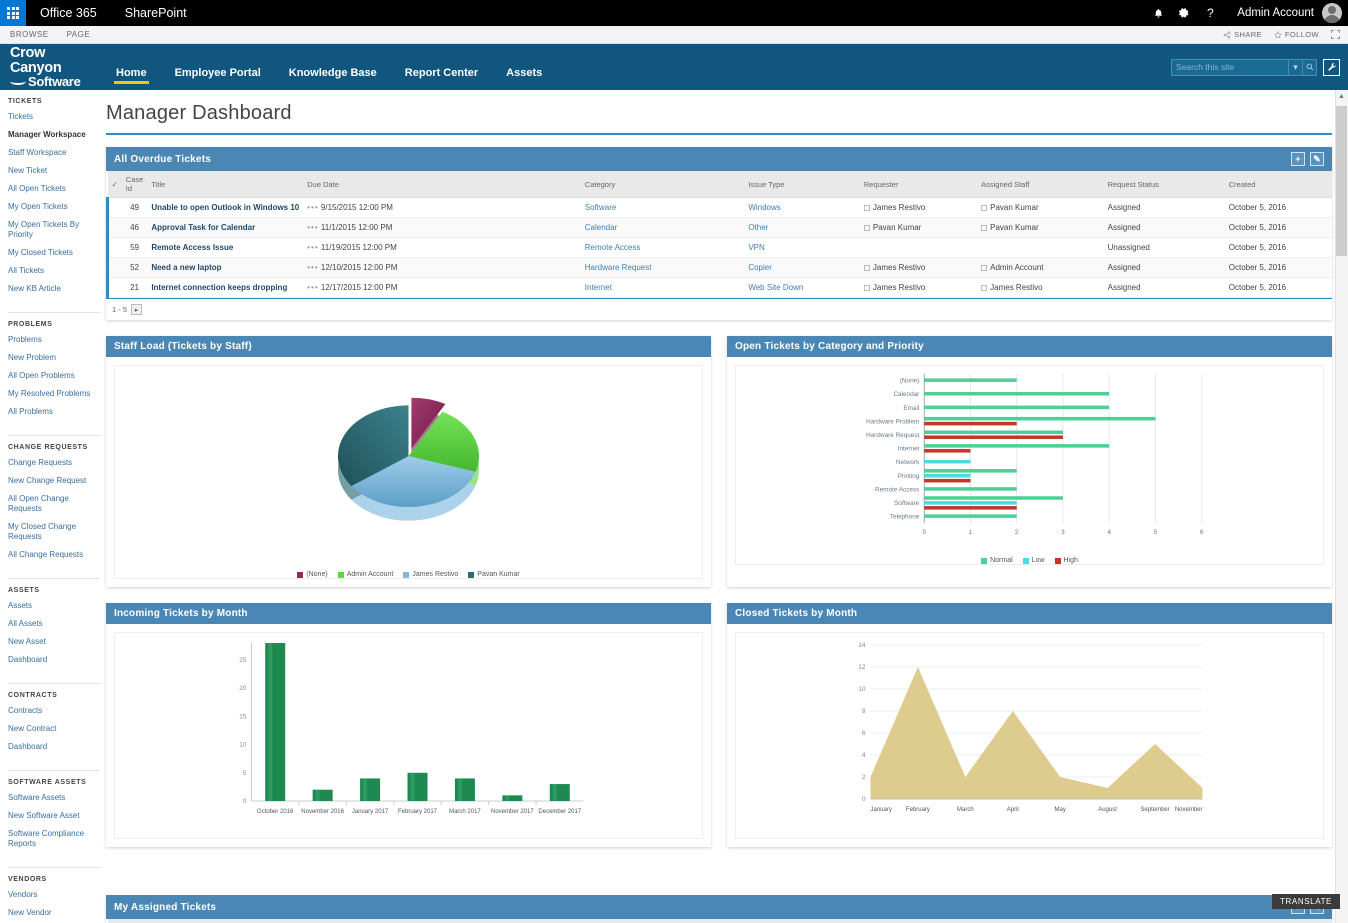 Image resolution: width=1348 pixels, height=923 pixels. What do you see at coordinates (1341, 96) in the screenshot?
I see `scroll-up-arrow: ▲` at bounding box center [1341, 96].